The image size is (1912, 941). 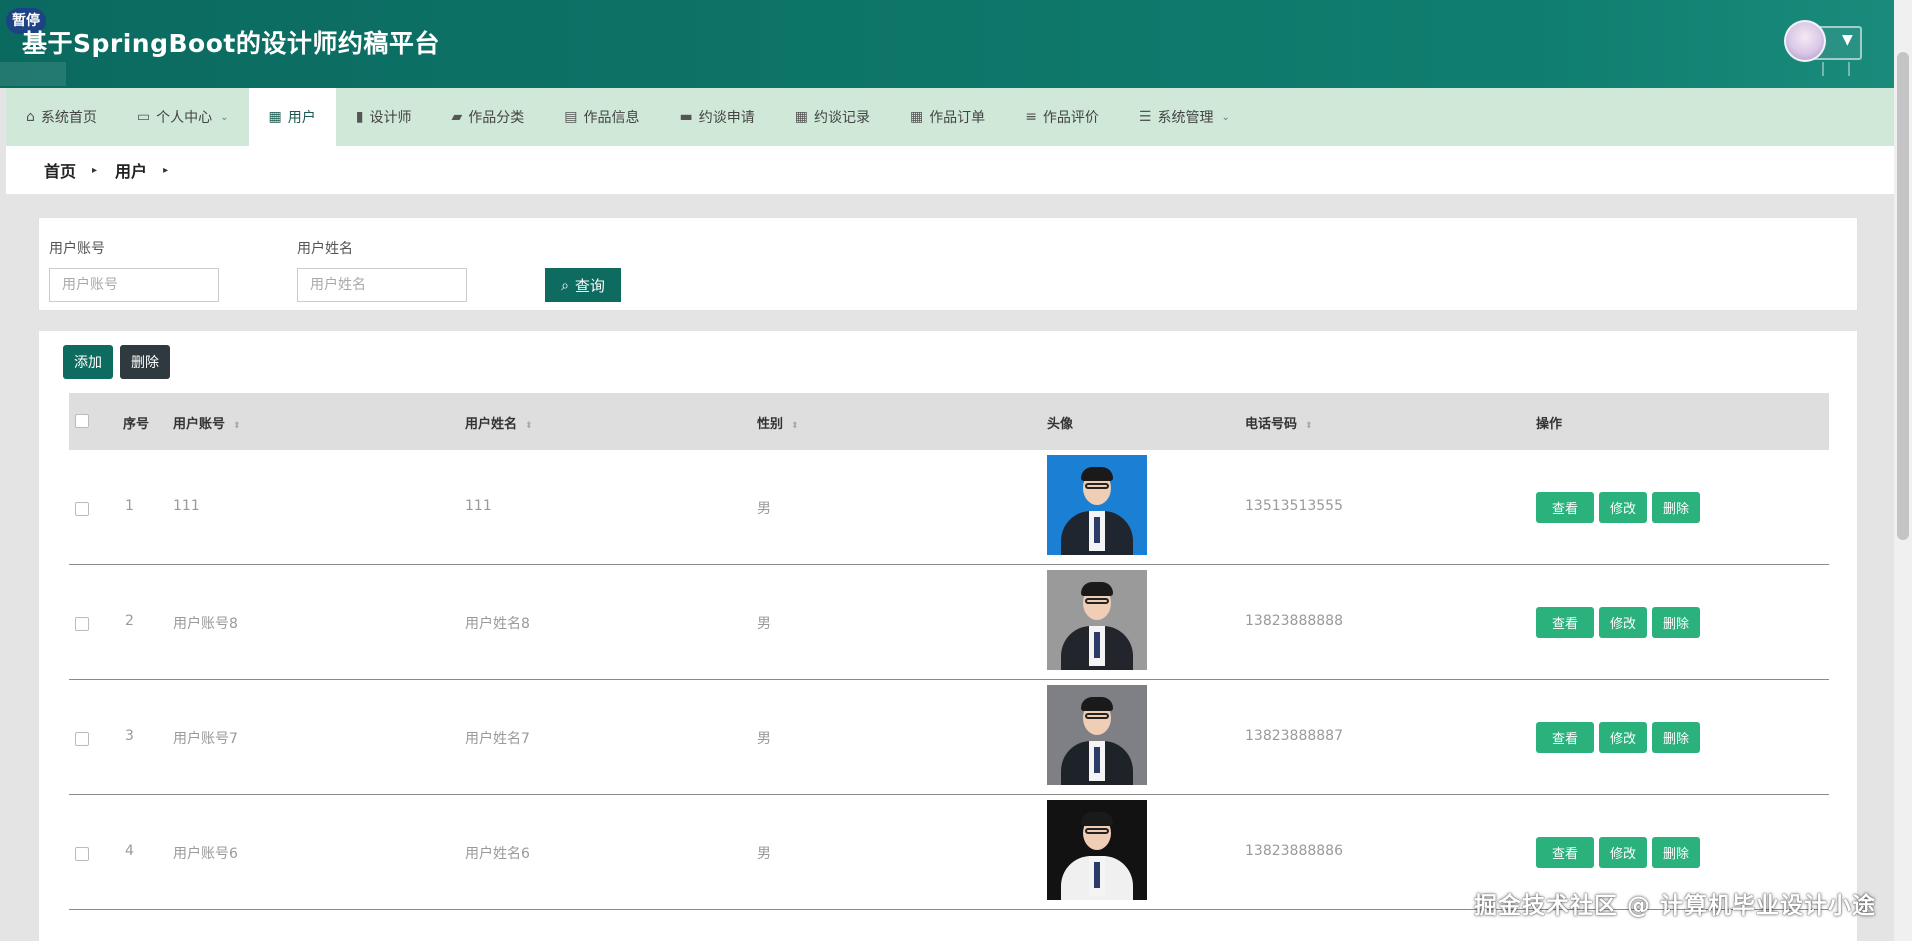 I want to click on nav-item-label: 作品信息, so click(x=611, y=118).